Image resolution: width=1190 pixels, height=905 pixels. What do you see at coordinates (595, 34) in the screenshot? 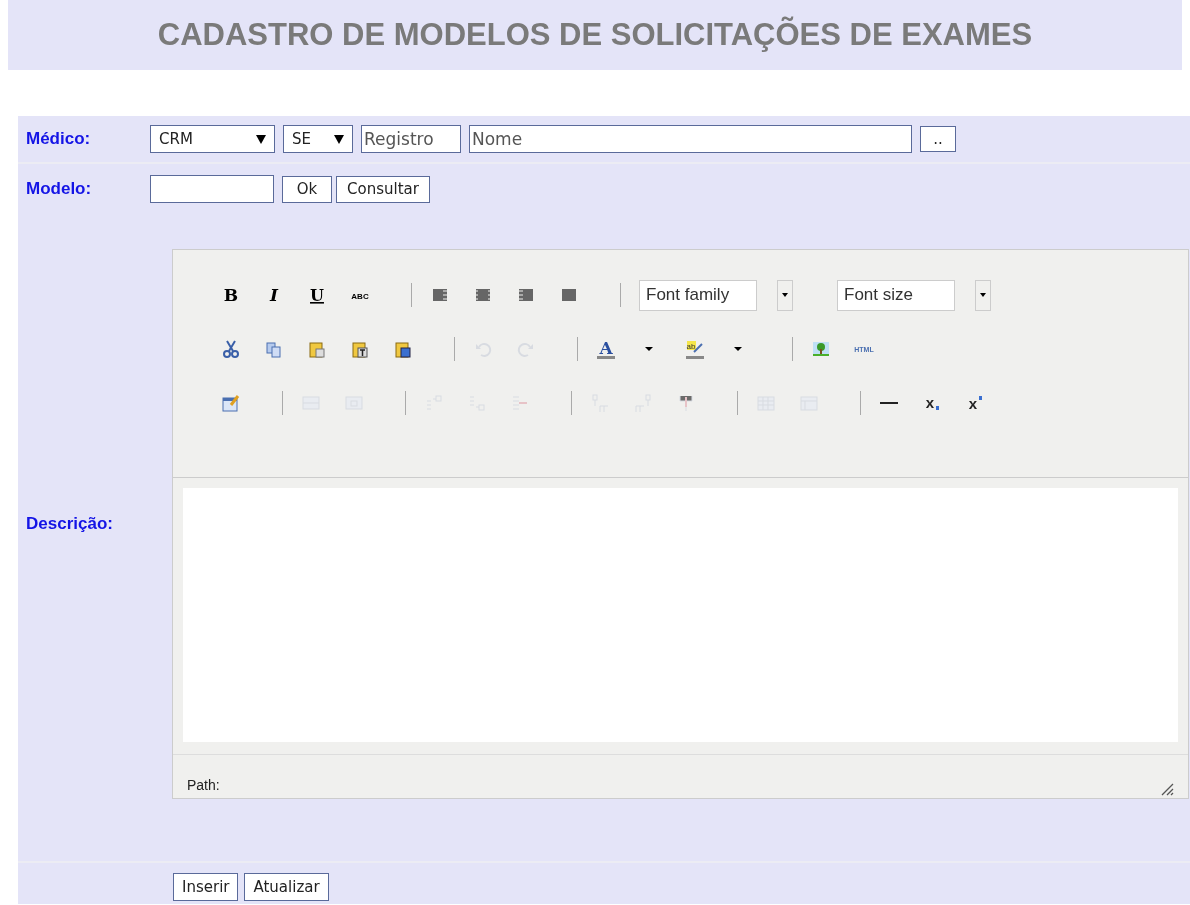
I see `page-title: CADASTRO DE MODELOS DE SOLICITAÇÕES DE EXAMES` at bounding box center [595, 34].